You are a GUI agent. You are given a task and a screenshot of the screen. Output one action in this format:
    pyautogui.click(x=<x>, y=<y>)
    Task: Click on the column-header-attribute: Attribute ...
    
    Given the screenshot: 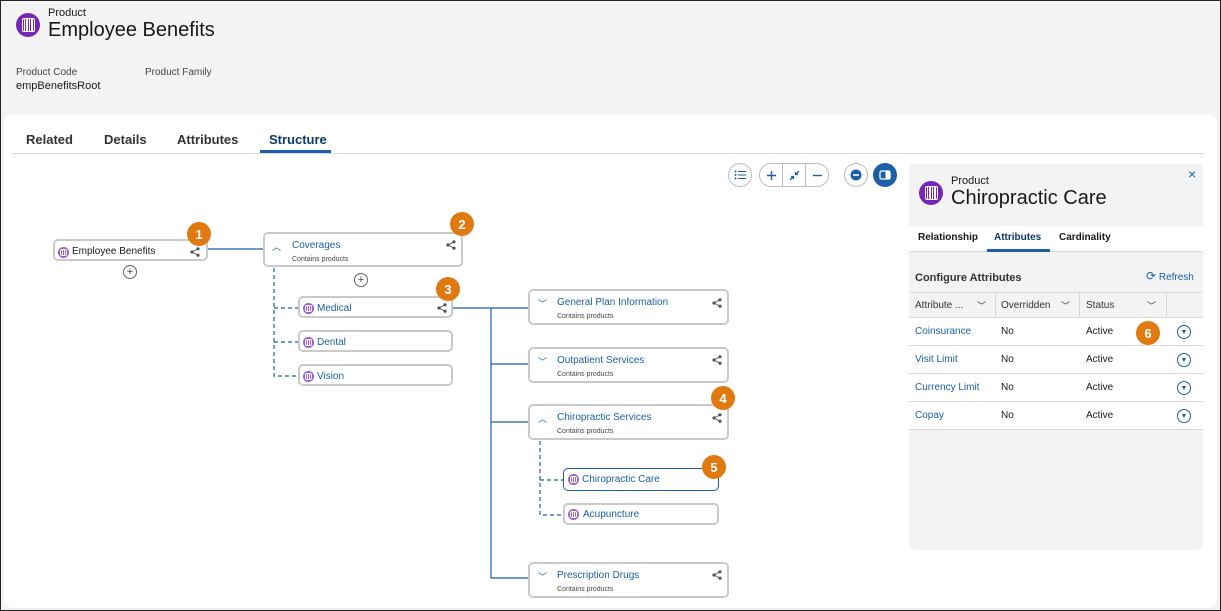 What is the action you would take?
    pyautogui.click(x=939, y=305)
    